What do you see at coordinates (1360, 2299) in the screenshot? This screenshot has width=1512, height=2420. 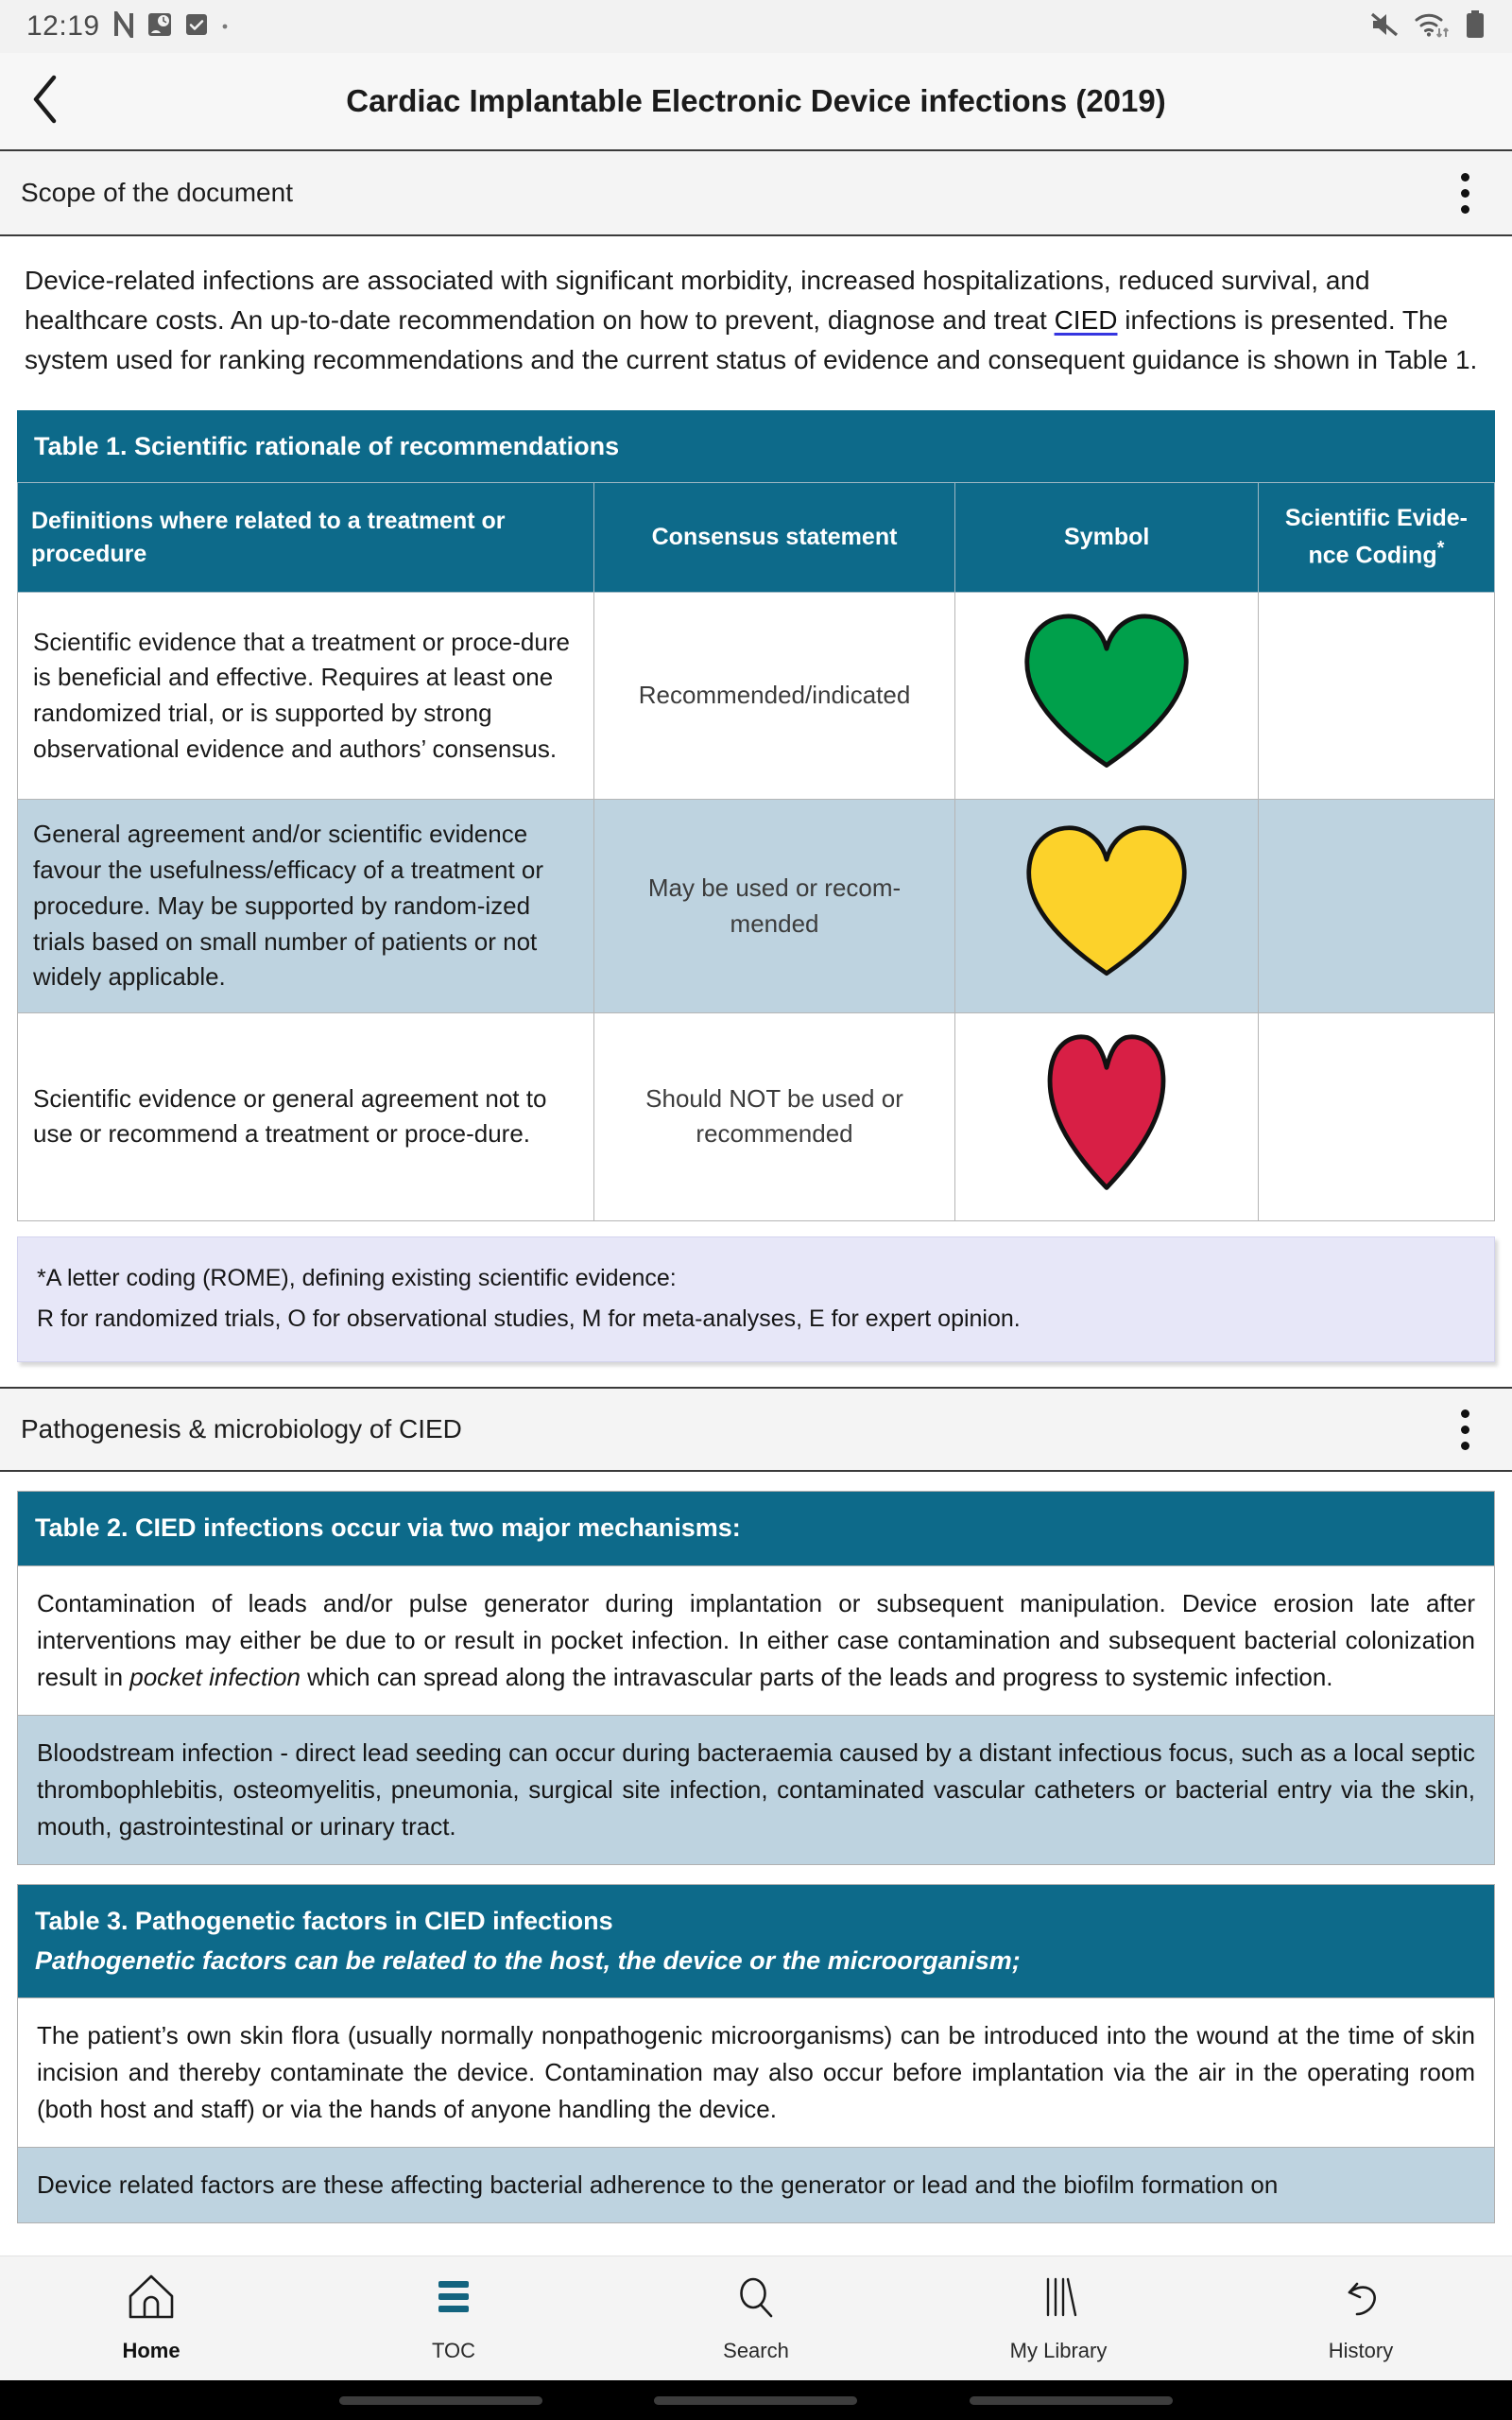 I see `undo-arrow-icon` at bounding box center [1360, 2299].